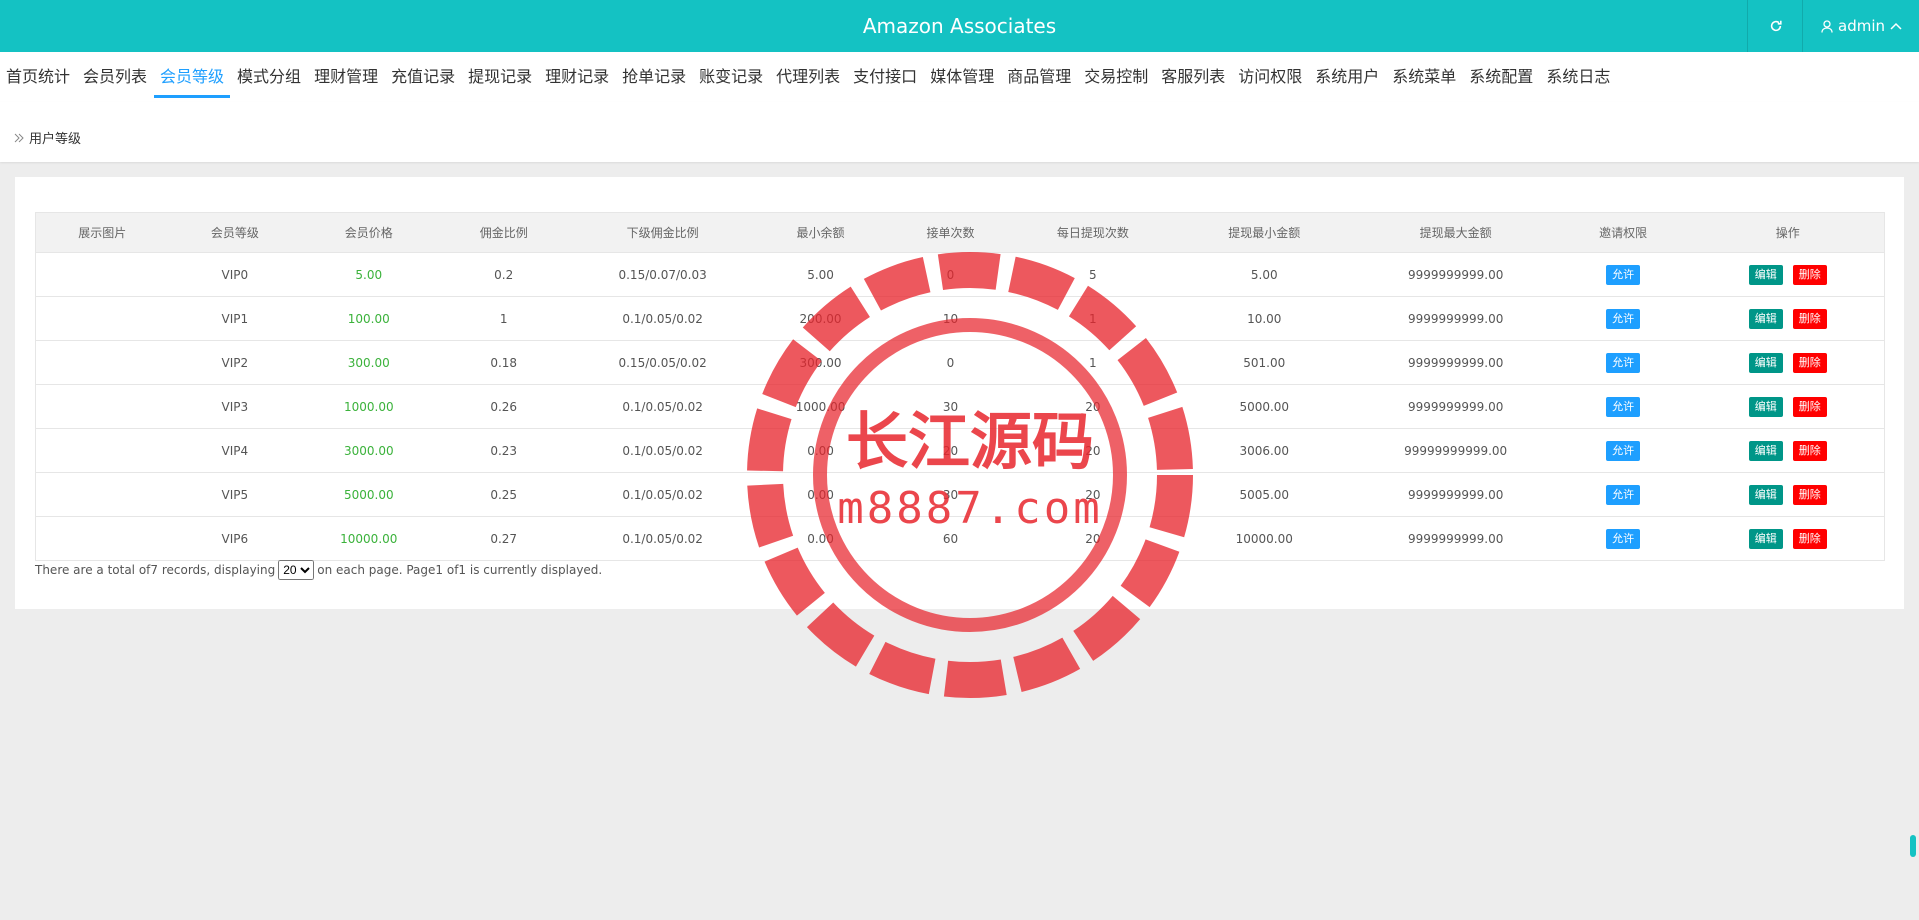 This screenshot has height=920, width=1919. What do you see at coordinates (102, 232) in the screenshot?
I see `column-header: 展示图片` at bounding box center [102, 232].